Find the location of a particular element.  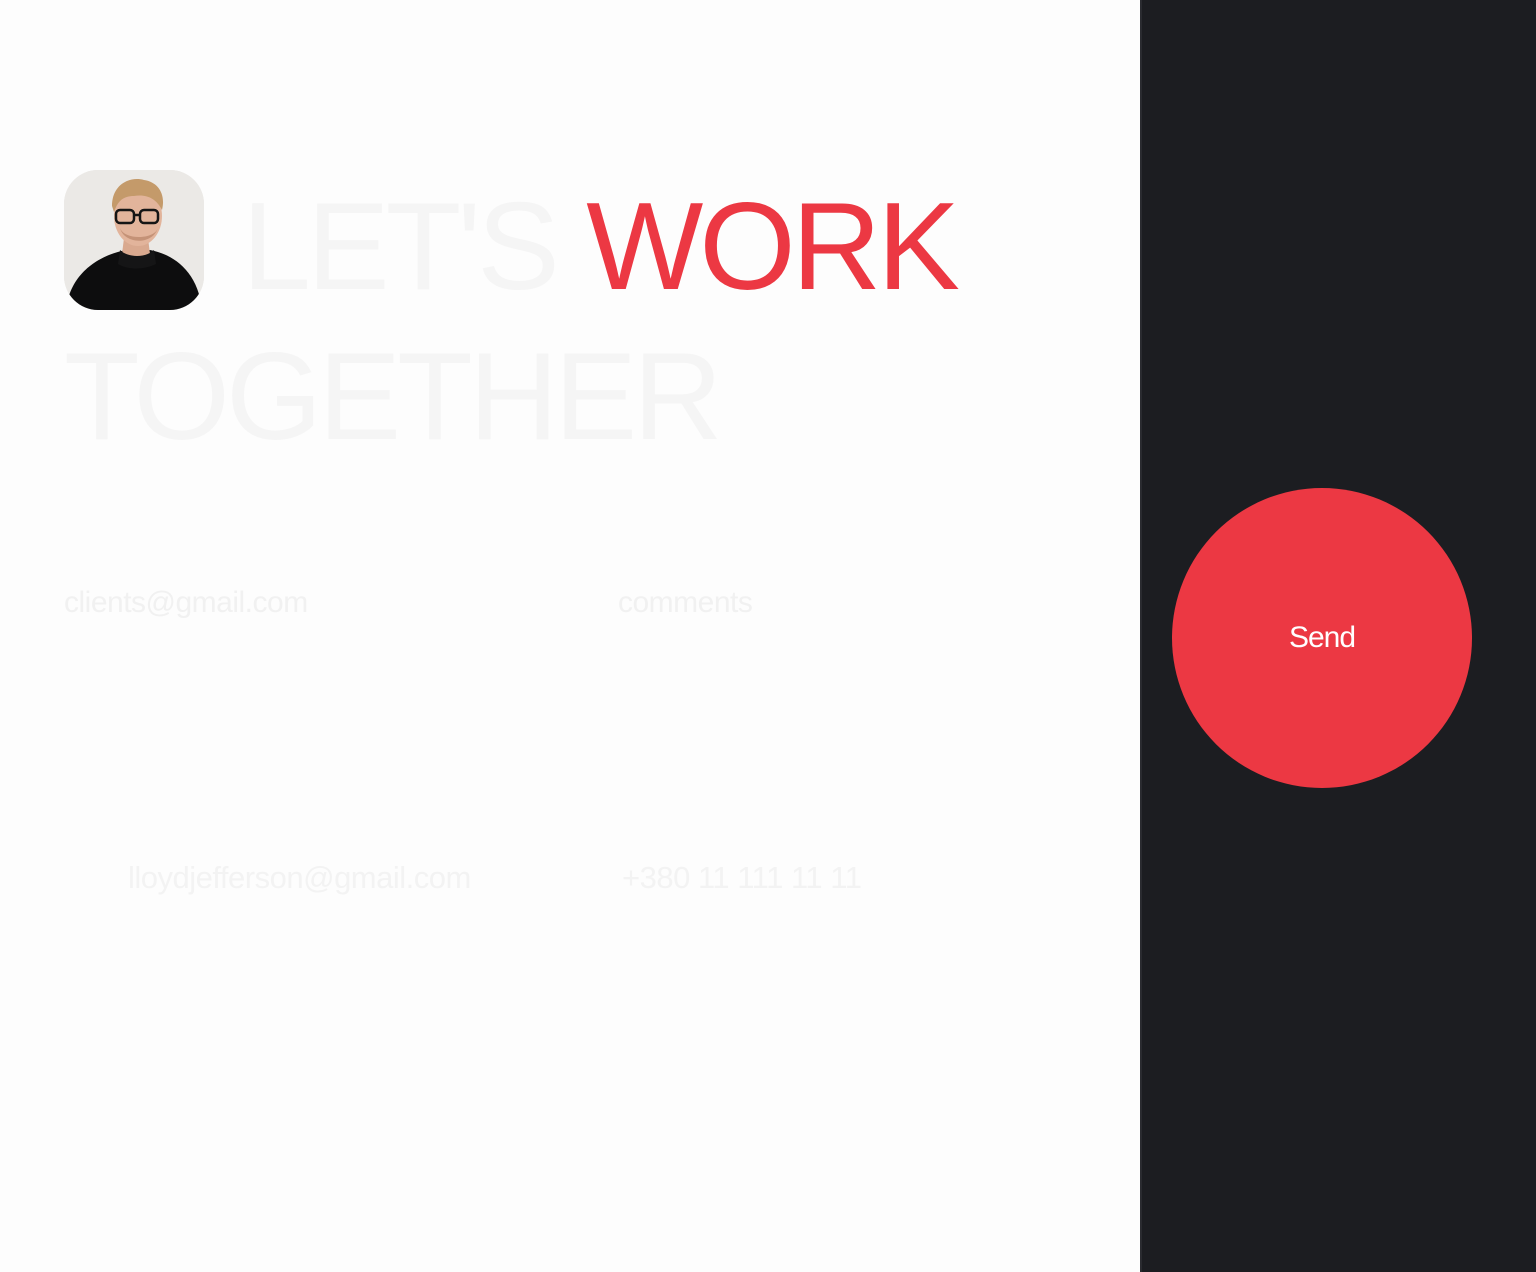

email-input is located at coordinates (304, 603).